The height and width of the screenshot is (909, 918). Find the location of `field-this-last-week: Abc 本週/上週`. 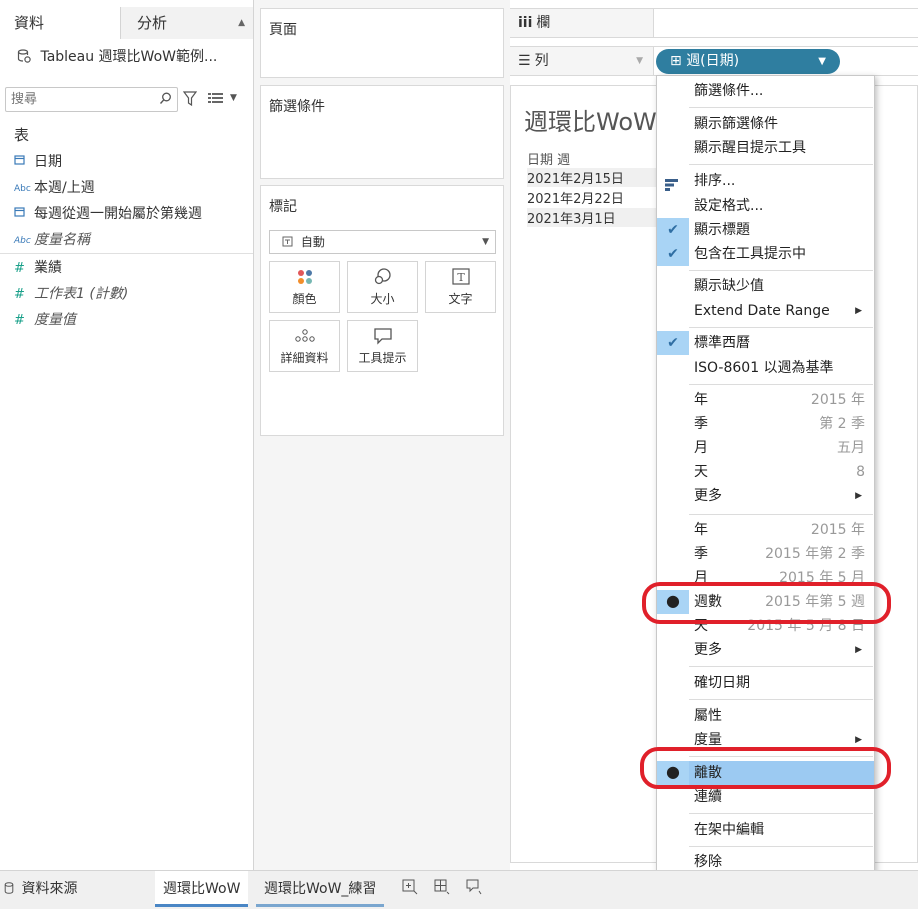

field-this-last-week: Abc 本週/上週 is located at coordinates (54, 188).